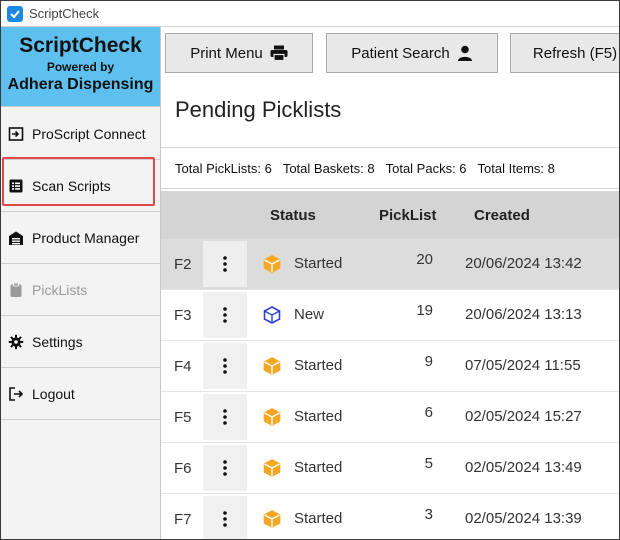  I want to click on table-row: F5 Started 6 02/05/2024 15:27, so click(390, 417).